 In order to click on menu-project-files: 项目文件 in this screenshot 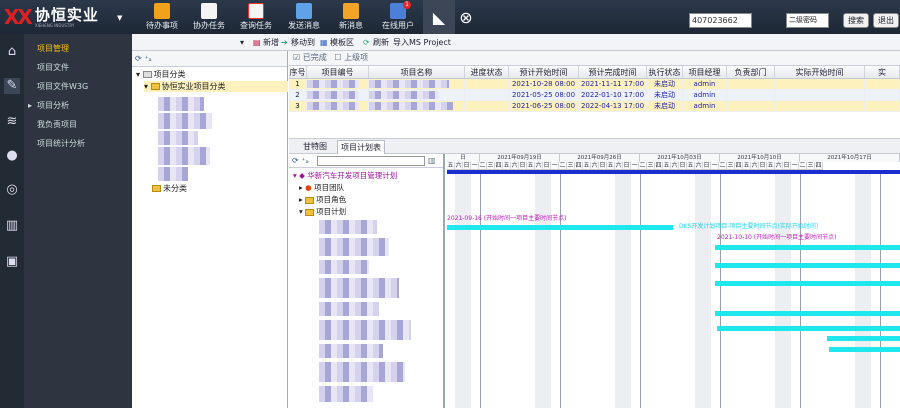, I will do `click(78, 68)`.